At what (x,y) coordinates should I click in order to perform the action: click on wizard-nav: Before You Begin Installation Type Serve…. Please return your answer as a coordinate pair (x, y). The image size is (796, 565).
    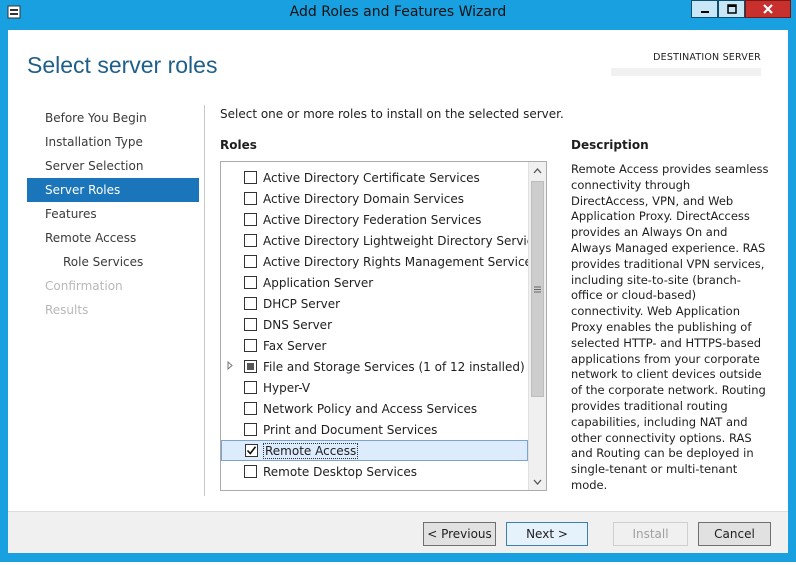
    Looking at the image, I should click on (113, 214).